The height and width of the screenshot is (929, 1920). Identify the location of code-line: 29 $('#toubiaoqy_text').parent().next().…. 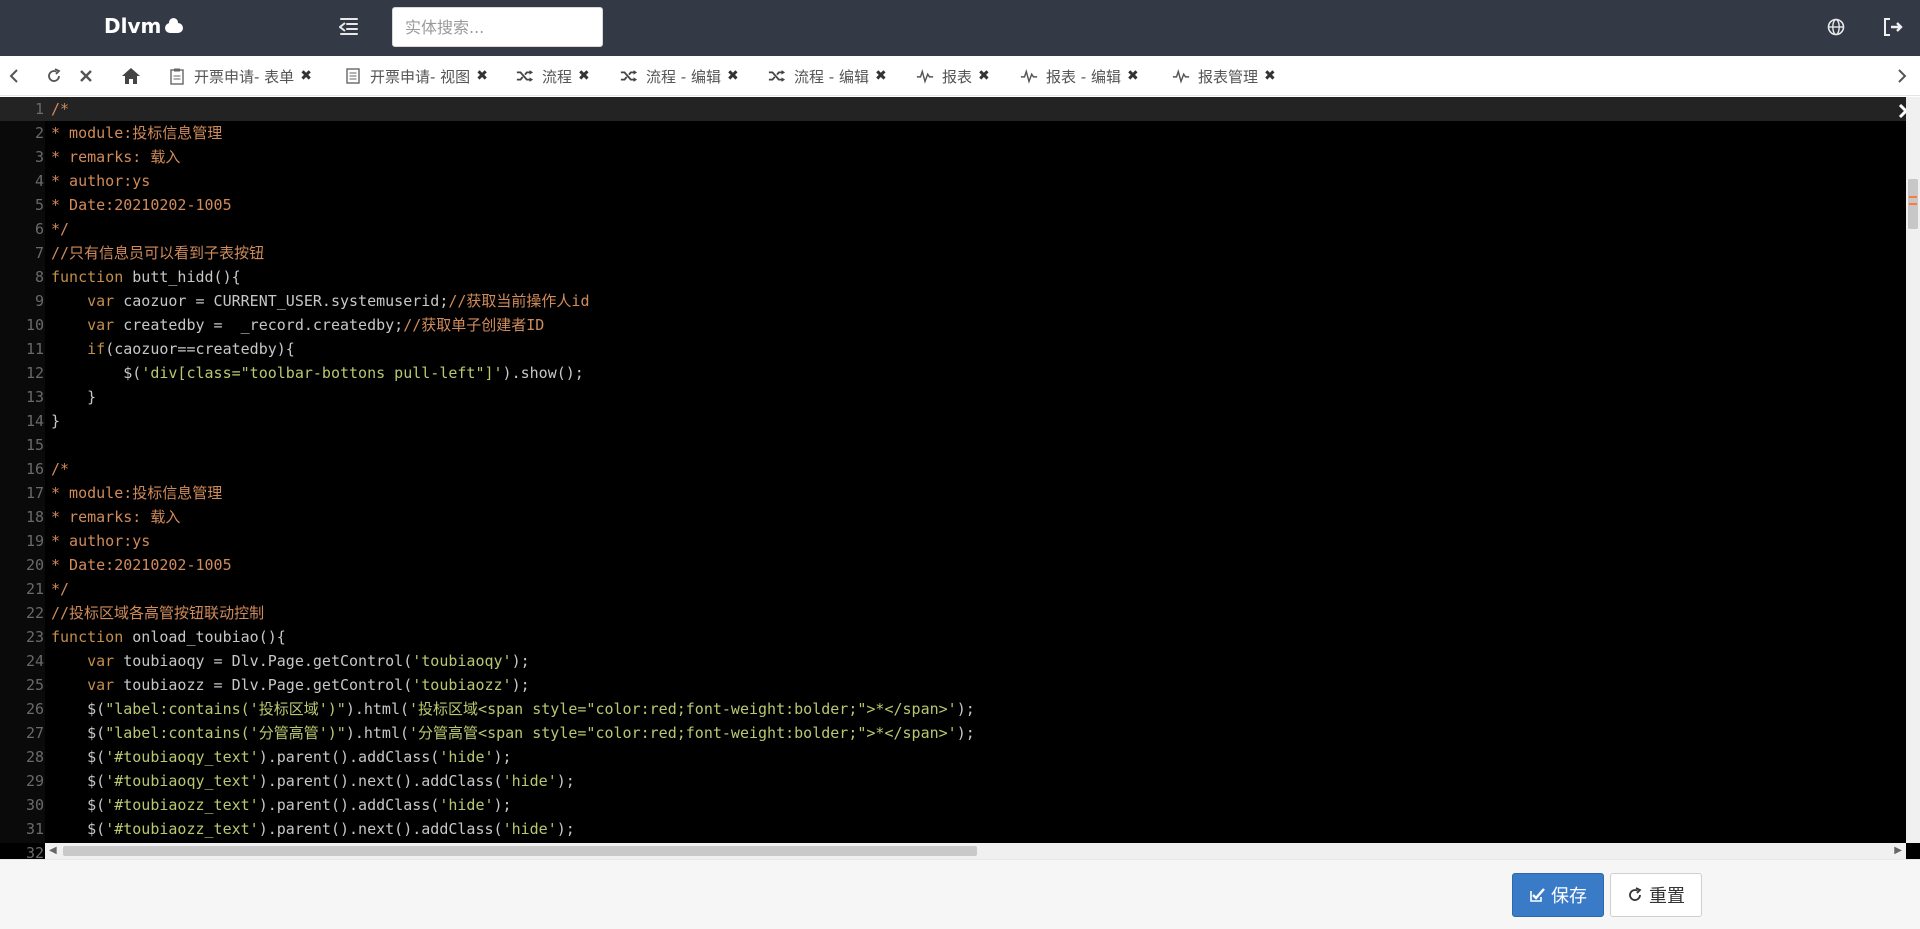
(953, 781).